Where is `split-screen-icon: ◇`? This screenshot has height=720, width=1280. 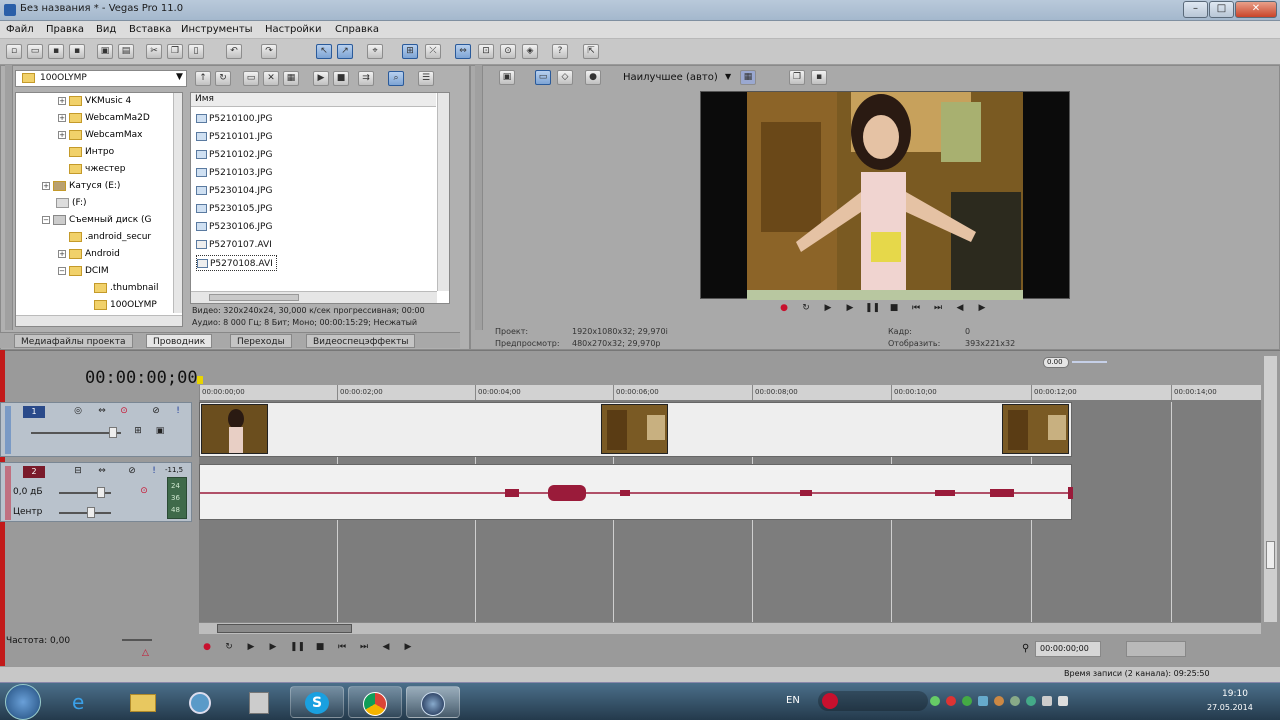
split-screen-icon: ◇ is located at coordinates (565, 77).